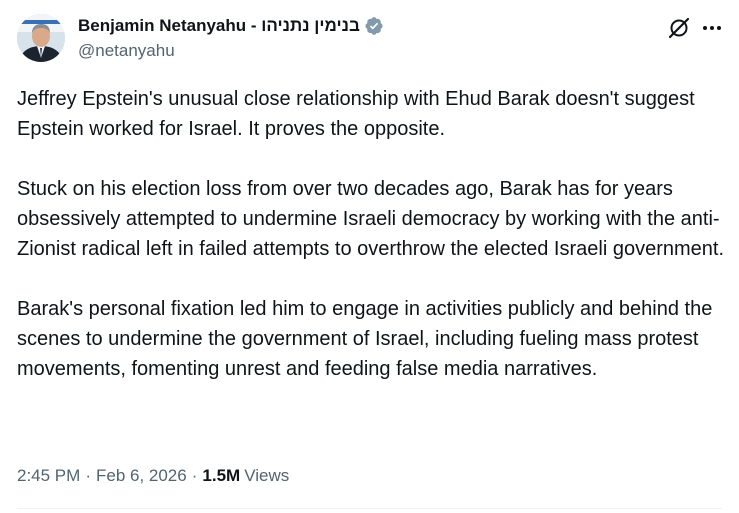 Image resolution: width=739 pixels, height=513 pixels. Describe the element at coordinates (221, 475) in the screenshot. I see `views-count: 1.5M` at that location.